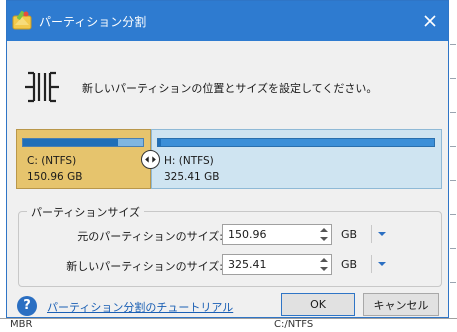  I want to click on original-size-unit: GB, so click(349, 234).